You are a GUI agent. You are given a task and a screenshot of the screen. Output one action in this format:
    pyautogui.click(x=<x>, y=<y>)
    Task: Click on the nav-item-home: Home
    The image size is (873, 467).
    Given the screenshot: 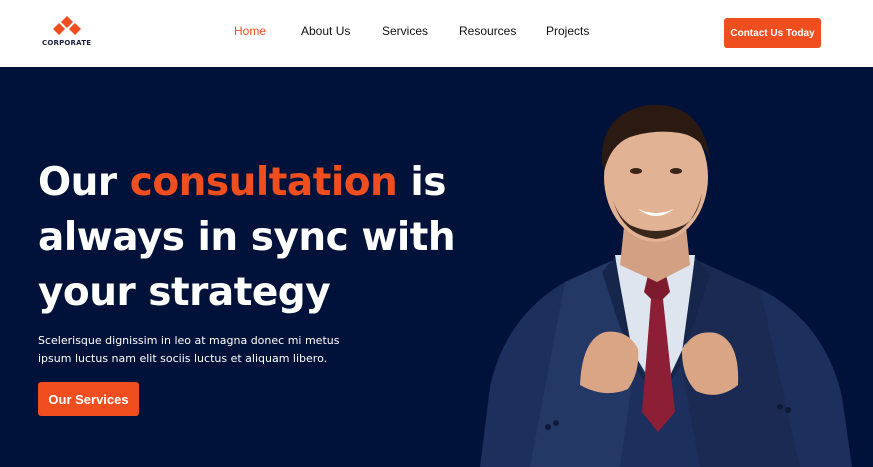 What is the action you would take?
    pyautogui.click(x=250, y=31)
    